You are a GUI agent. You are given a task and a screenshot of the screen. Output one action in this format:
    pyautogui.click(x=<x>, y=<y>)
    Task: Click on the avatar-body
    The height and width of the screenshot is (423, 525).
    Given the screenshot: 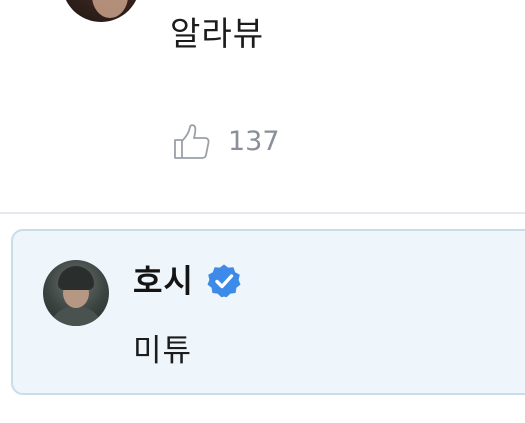 What is the action you would take?
    pyautogui.click(x=76, y=316)
    